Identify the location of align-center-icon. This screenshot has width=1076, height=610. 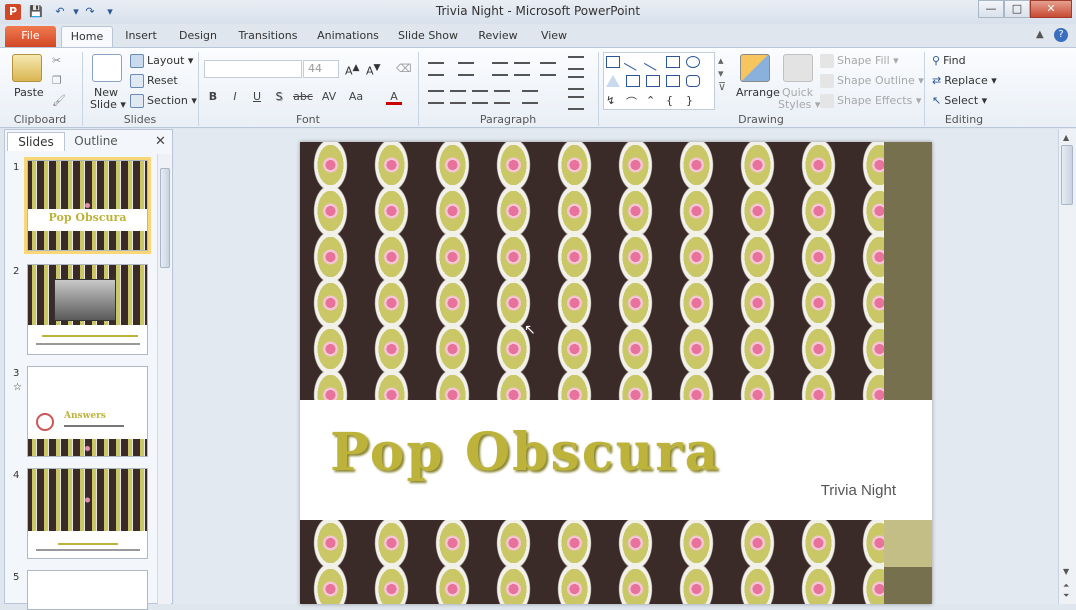
(458, 97).